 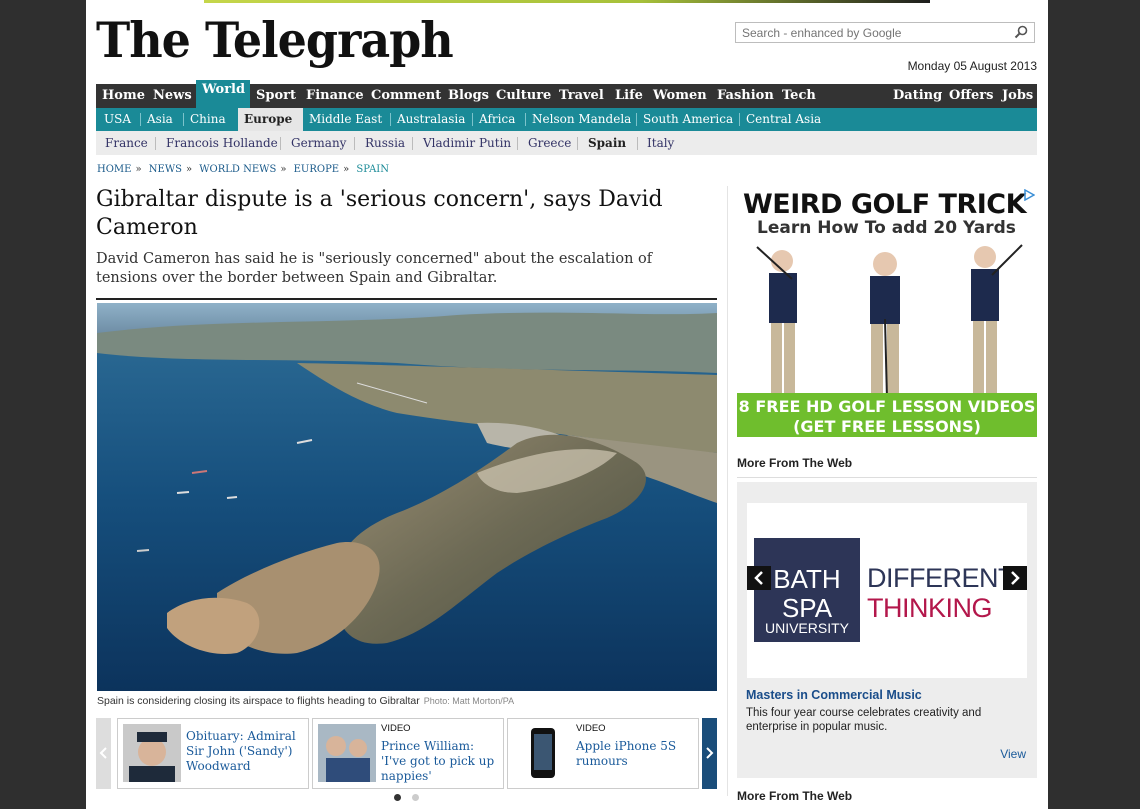 What do you see at coordinates (930, 608) in the screenshot?
I see `promo-tagline-2: THINKING` at bounding box center [930, 608].